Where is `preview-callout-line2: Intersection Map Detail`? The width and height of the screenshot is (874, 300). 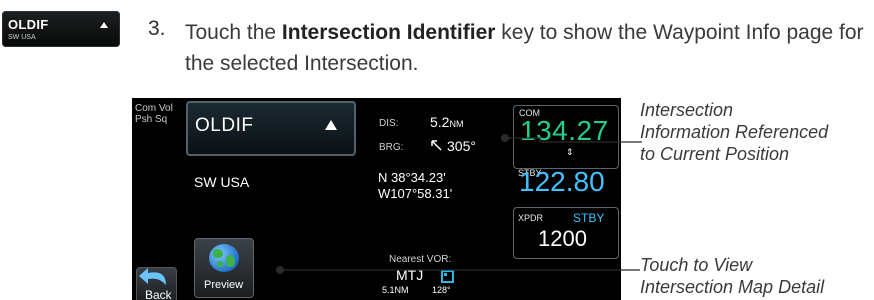
preview-callout-line2: Intersection Map Detail is located at coordinates (732, 287).